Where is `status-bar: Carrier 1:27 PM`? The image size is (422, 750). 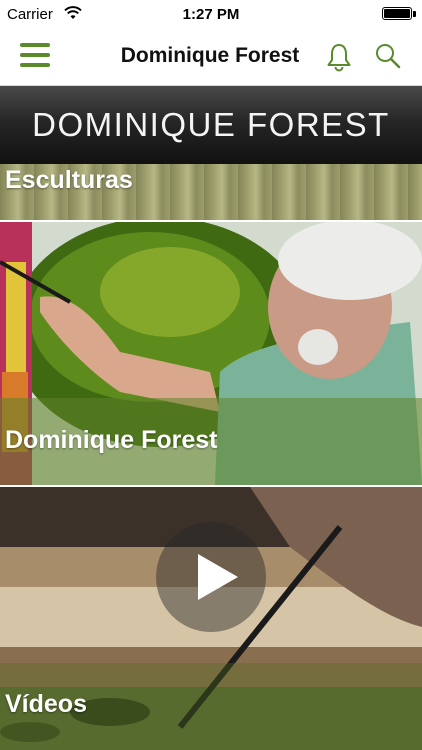
status-bar: Carrier 1:27 PM is located at coordinates (211, 15).